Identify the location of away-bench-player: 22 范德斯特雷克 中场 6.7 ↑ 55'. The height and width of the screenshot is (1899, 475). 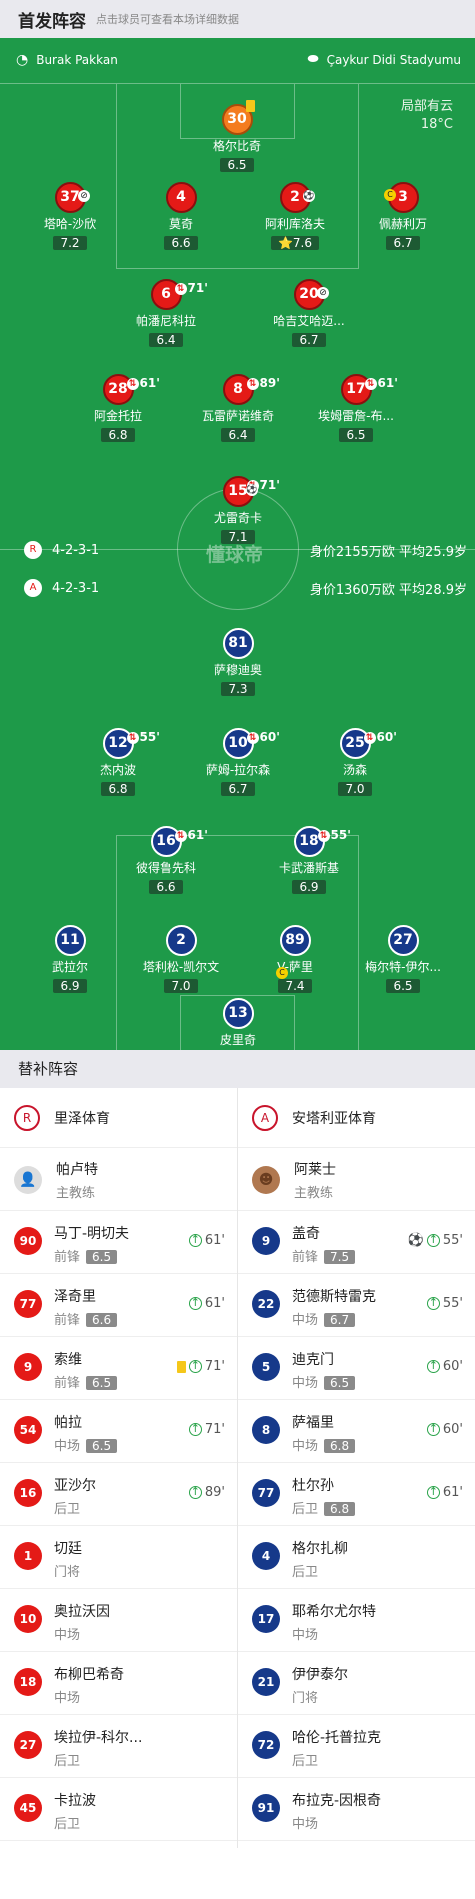
(356, 1305).